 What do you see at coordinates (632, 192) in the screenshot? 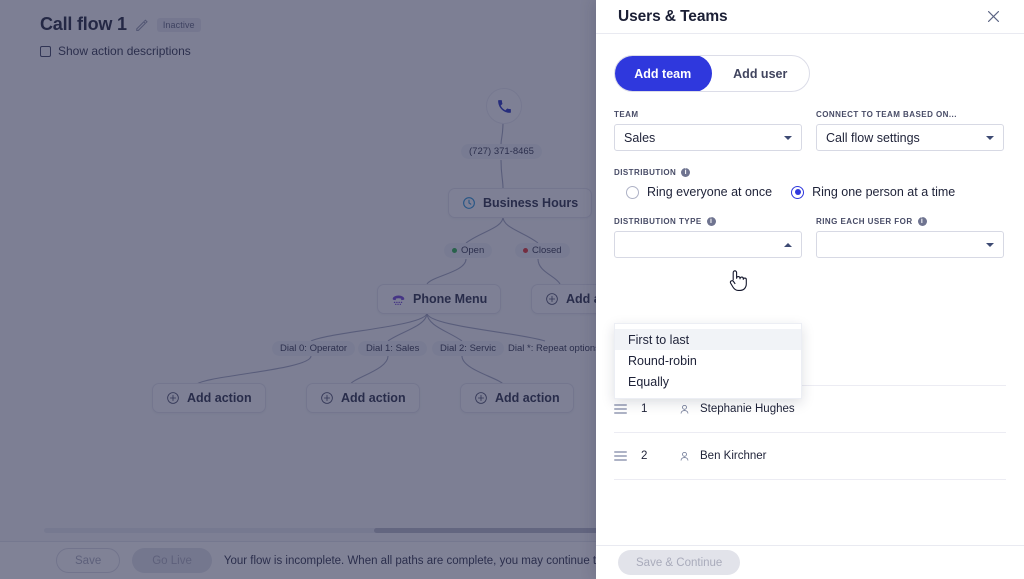
I see `radio-button` at bounding box center [632, 192].